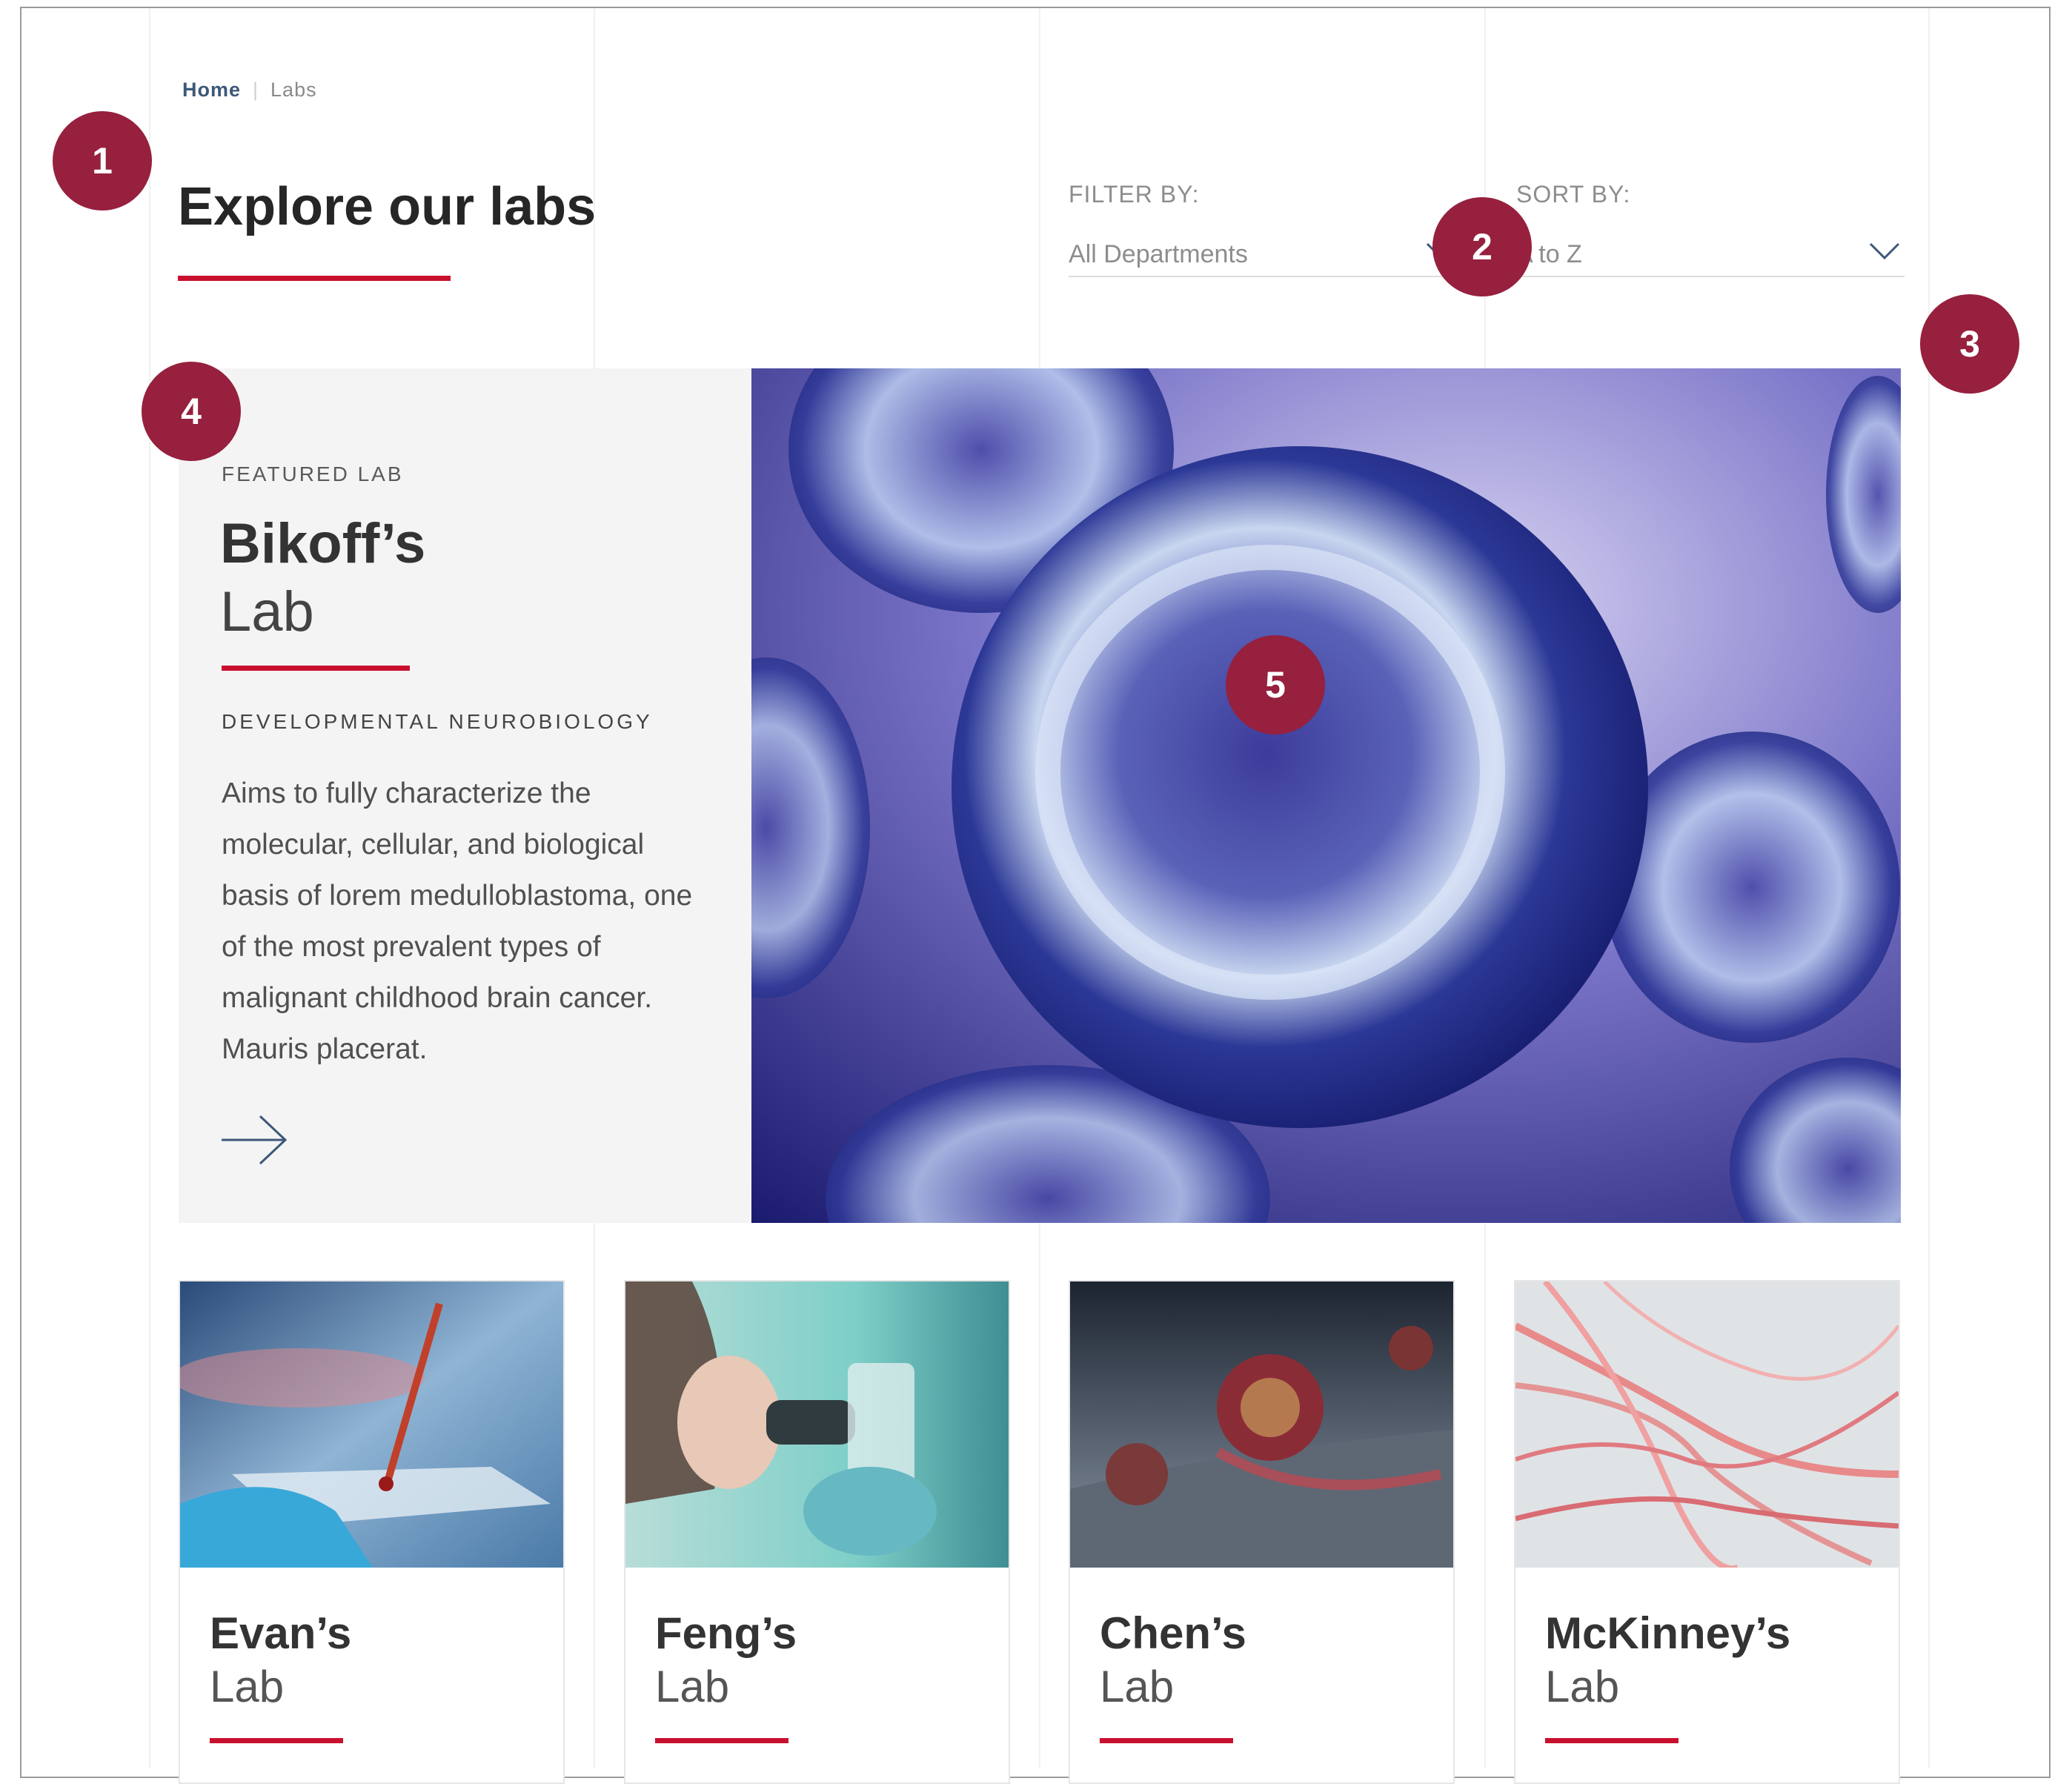 This screenshot has height=1784, width=2072. Describe the element at coordinates (102, 160) in the screenshot. I see `annotation-marker: 1` at that location.